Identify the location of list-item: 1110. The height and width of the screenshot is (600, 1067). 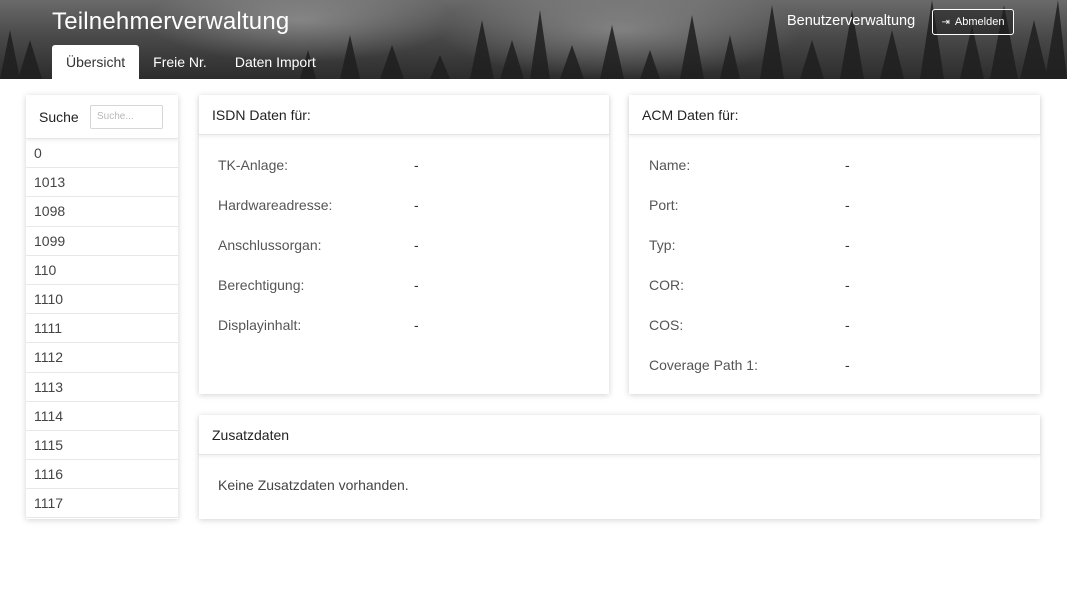
(102, 300).